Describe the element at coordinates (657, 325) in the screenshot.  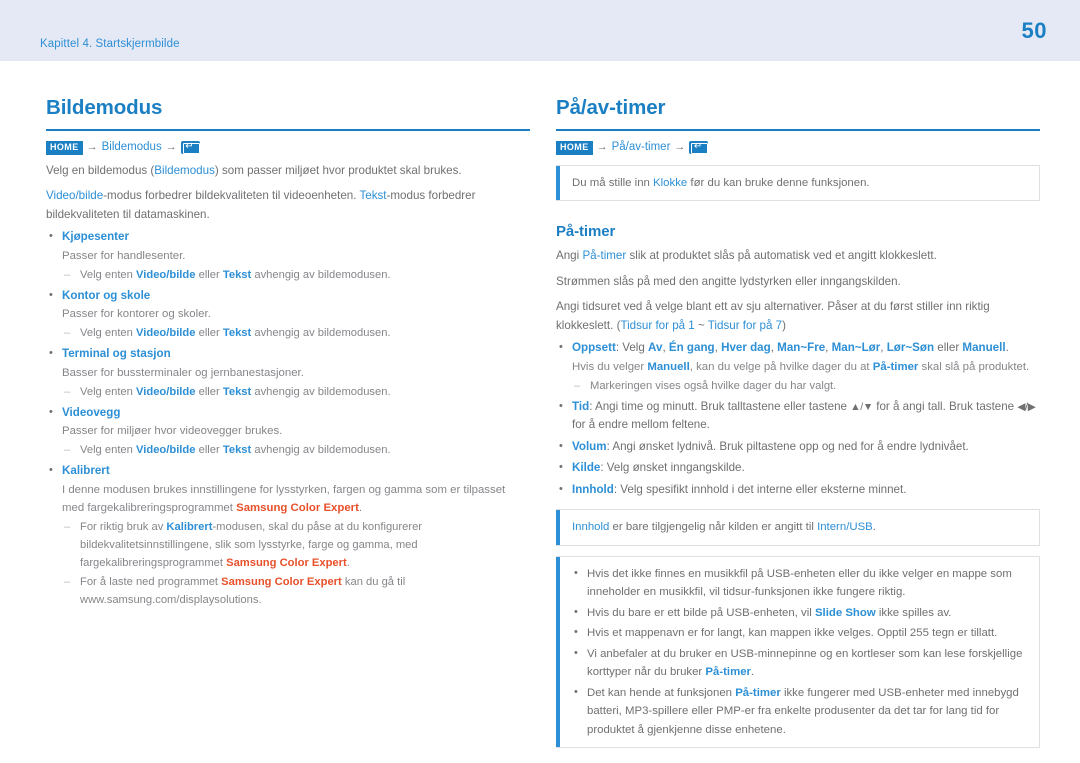
I see `para-highlight: Tidsur for på 1` at that location.